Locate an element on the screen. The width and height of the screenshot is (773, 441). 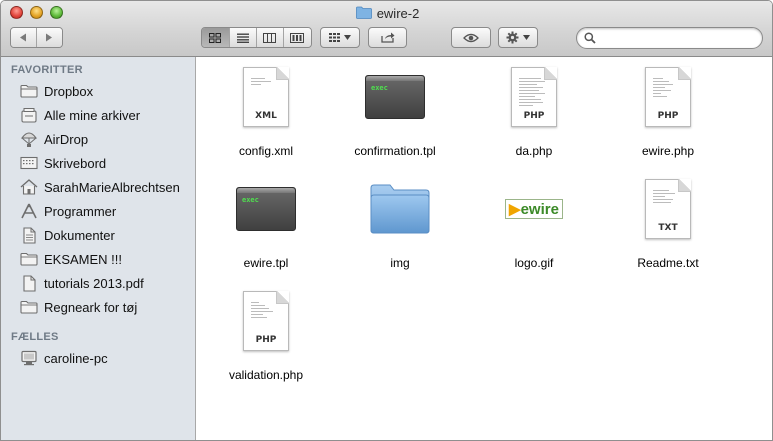
file-ext-label: TXT is located at coordinates (668, 228).